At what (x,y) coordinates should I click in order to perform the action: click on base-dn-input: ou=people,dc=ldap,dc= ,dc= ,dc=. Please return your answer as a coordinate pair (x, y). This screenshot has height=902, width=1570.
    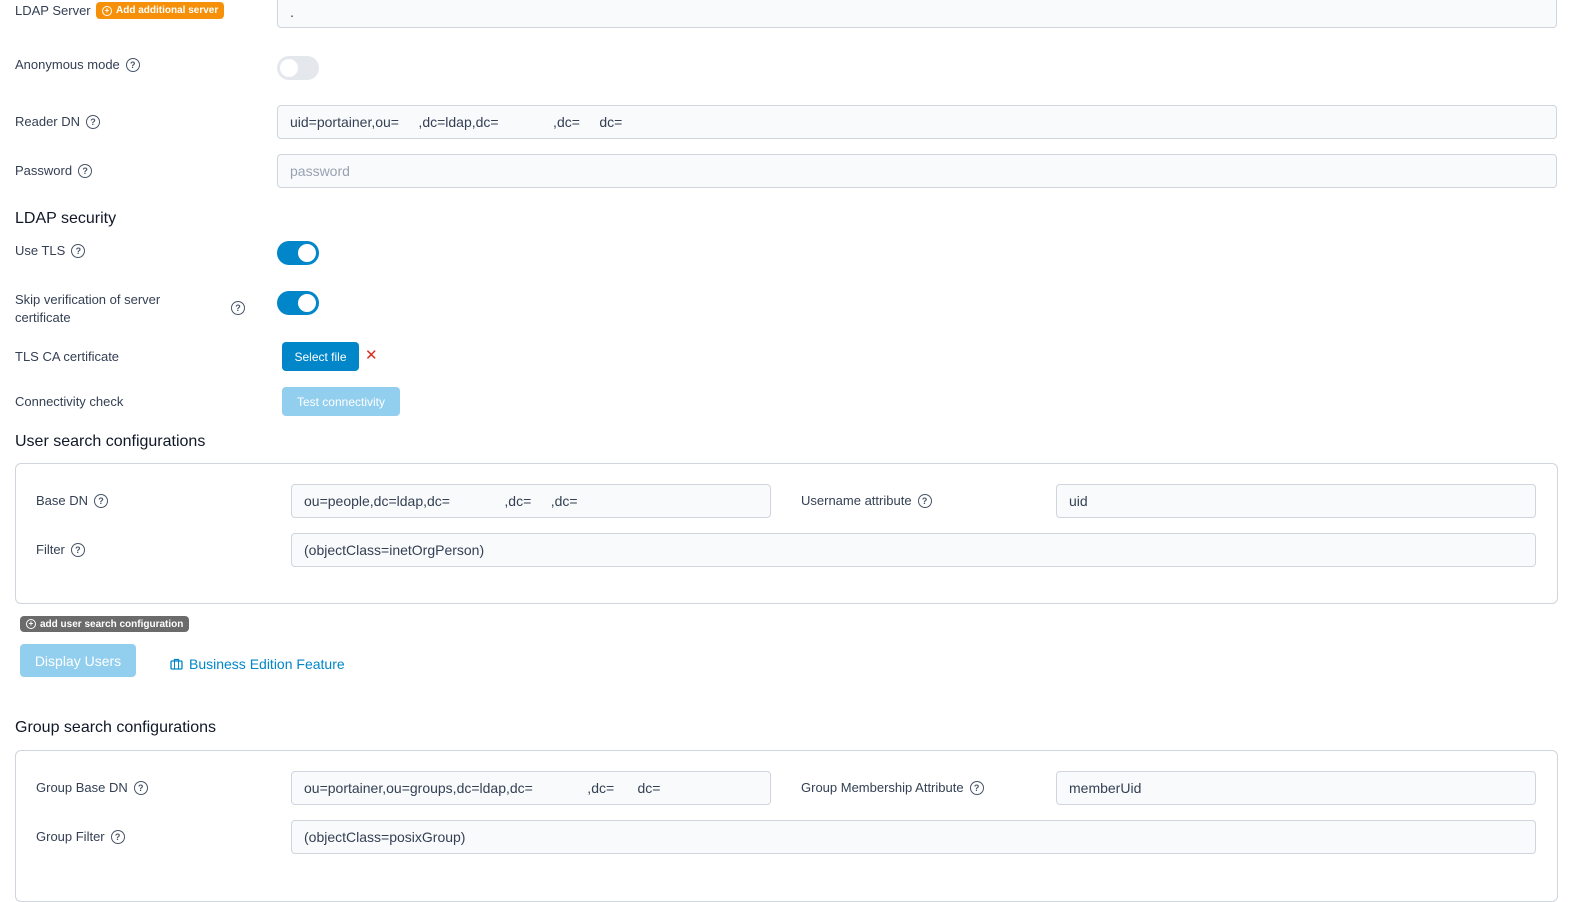
    Looking at the image, I should click on (531, 501).